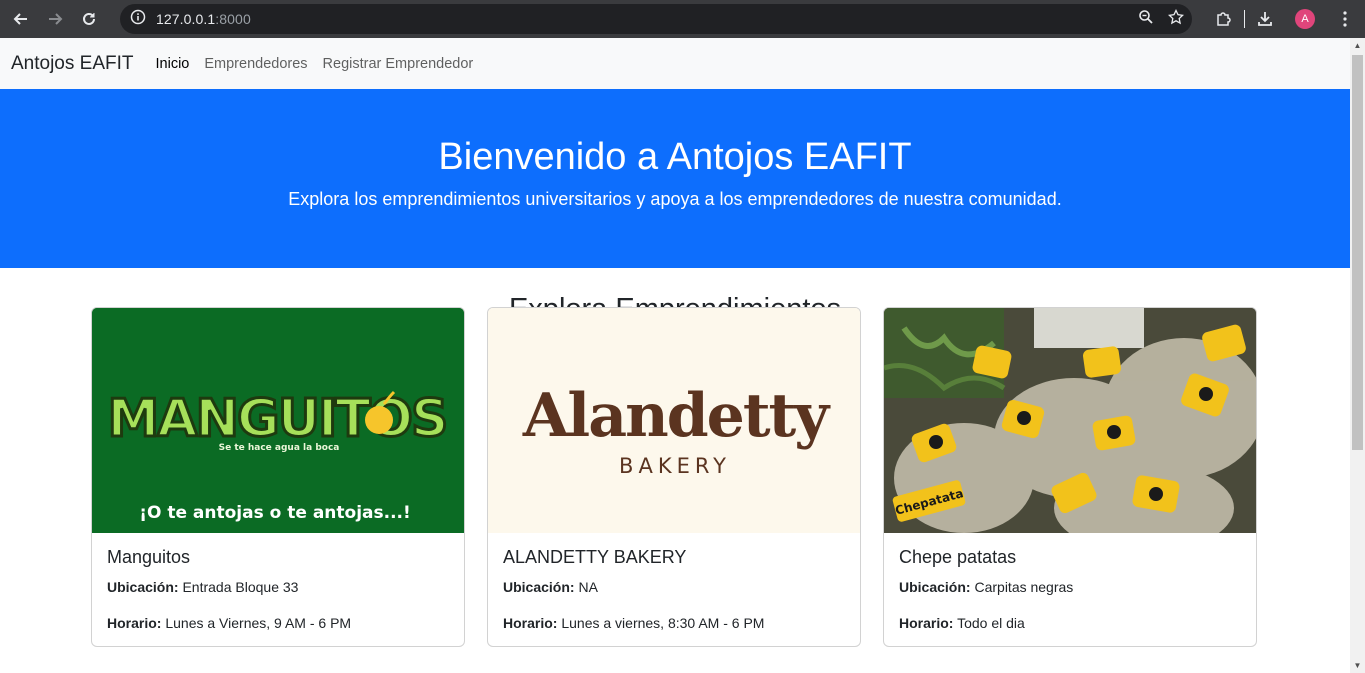 The width and height of the screenshot is (1365, 673). Describe the element at coordinates (398, 64) in the screenshot. I see `nav-link-registrar-emprendedor: Registrar Emprendedor` at that location.